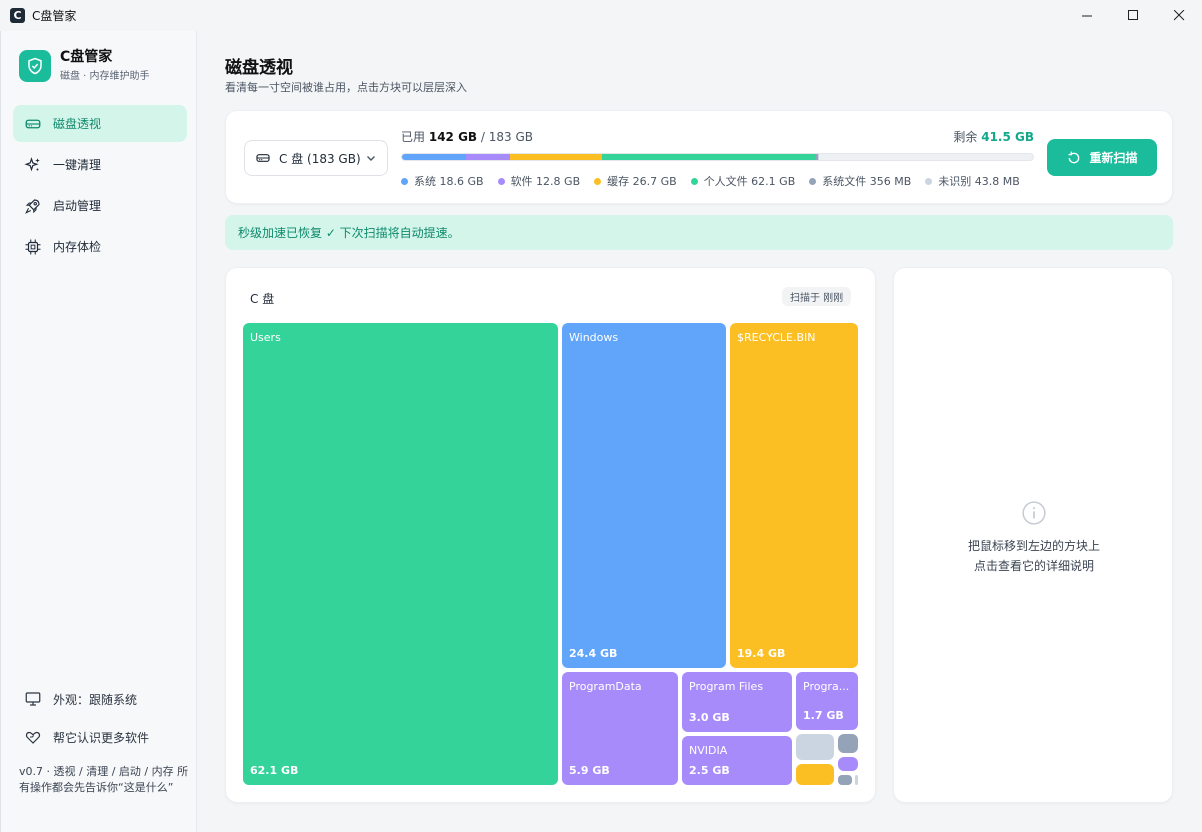  I want to click on page-subtitle: 看清每一寸空间被谁占用，点击方块可以层层深入, so click(346, 87).